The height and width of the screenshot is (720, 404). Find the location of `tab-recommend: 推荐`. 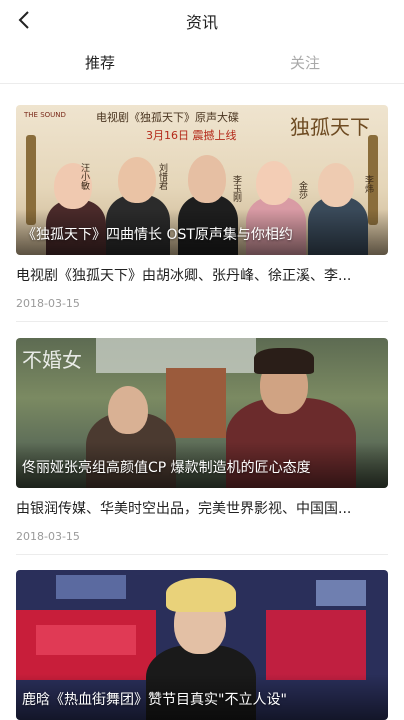

tab-recommend: 推荐 is located at coordinates (100, 62).